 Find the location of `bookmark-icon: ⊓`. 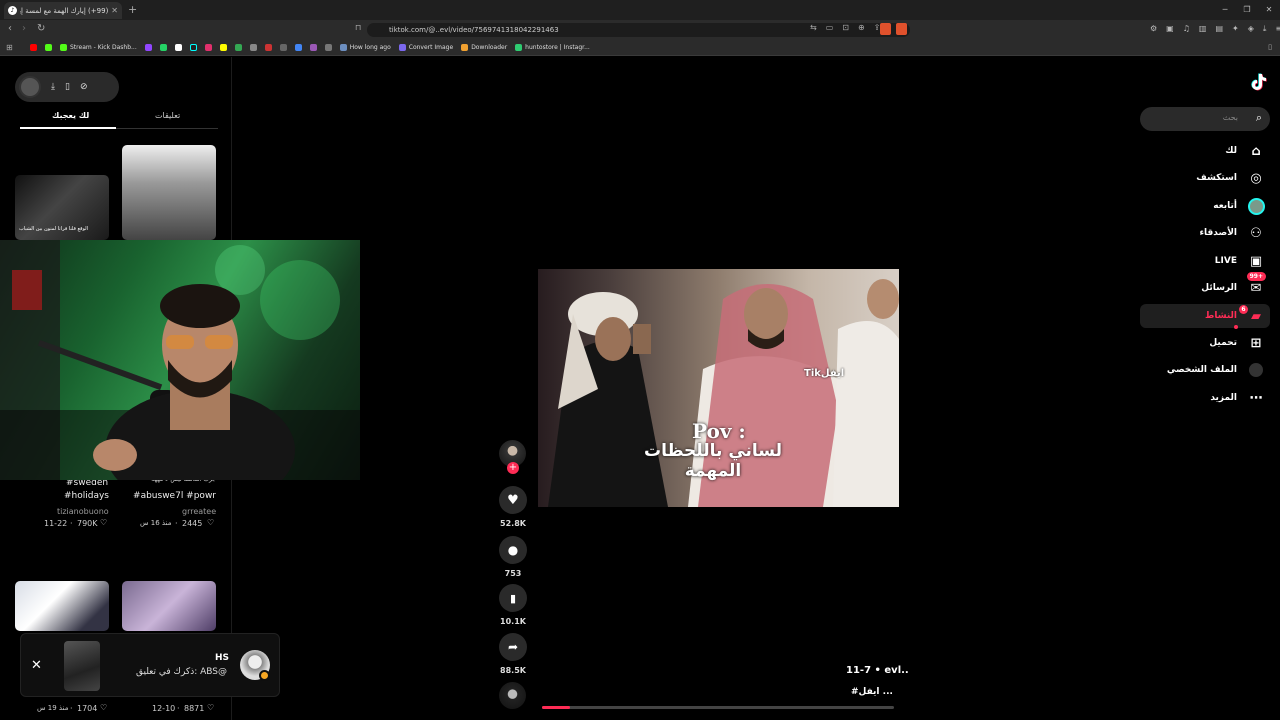

bookmark-icon: ⊓ is located at coordinates (358, 27).